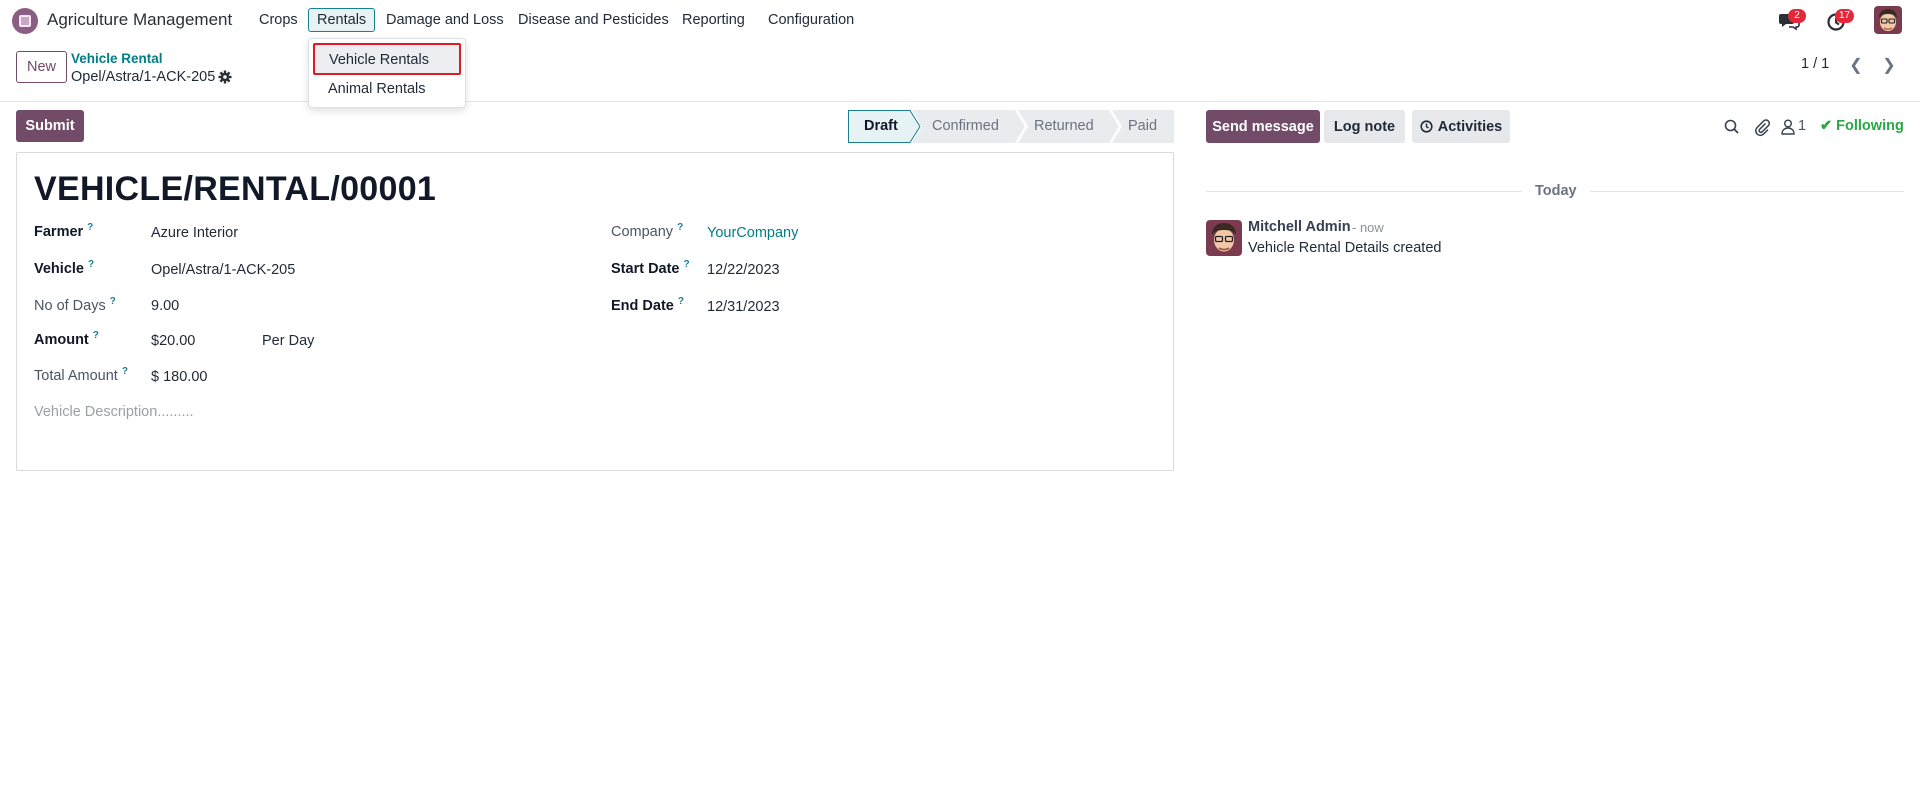 The height and width of the screenshot is (803, 1920). Describe the element at coordinates (1299, 227) in the screenshot. I see `message-author: Mitchell Admin` at that location.